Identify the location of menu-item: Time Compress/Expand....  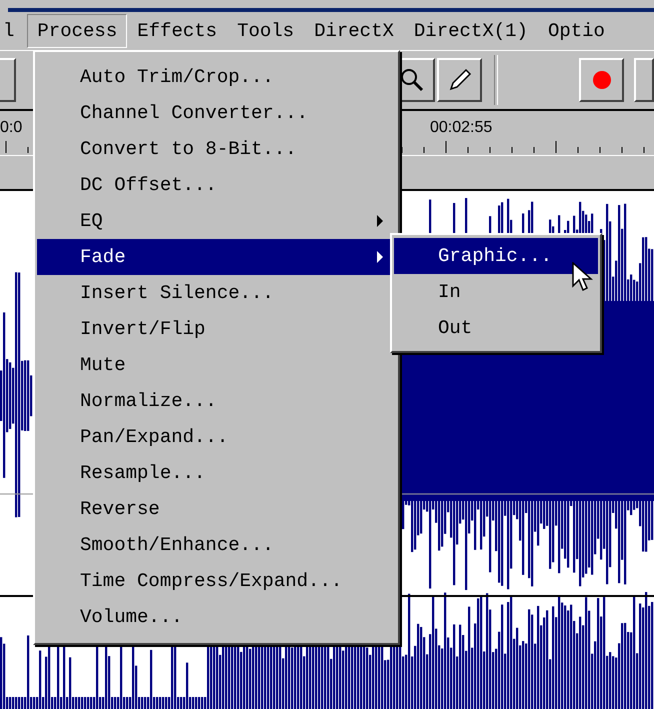
(216, 581).